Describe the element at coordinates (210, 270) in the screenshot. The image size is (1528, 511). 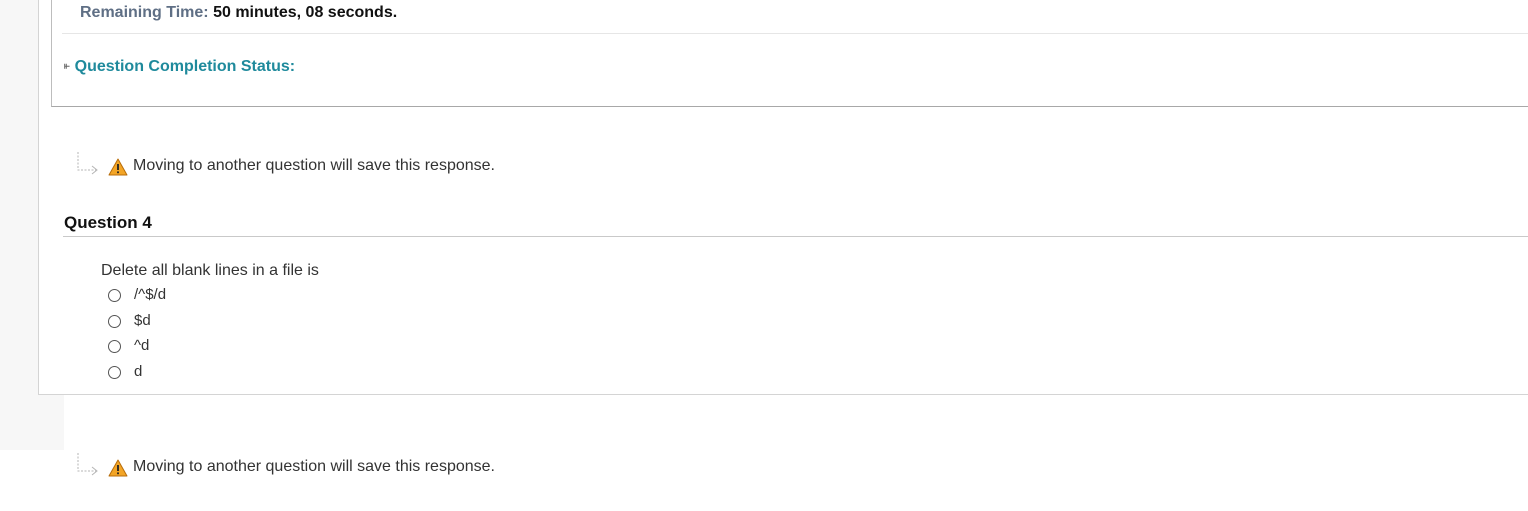
I see `question-text: Delete all blank lines in a file is` at that location.